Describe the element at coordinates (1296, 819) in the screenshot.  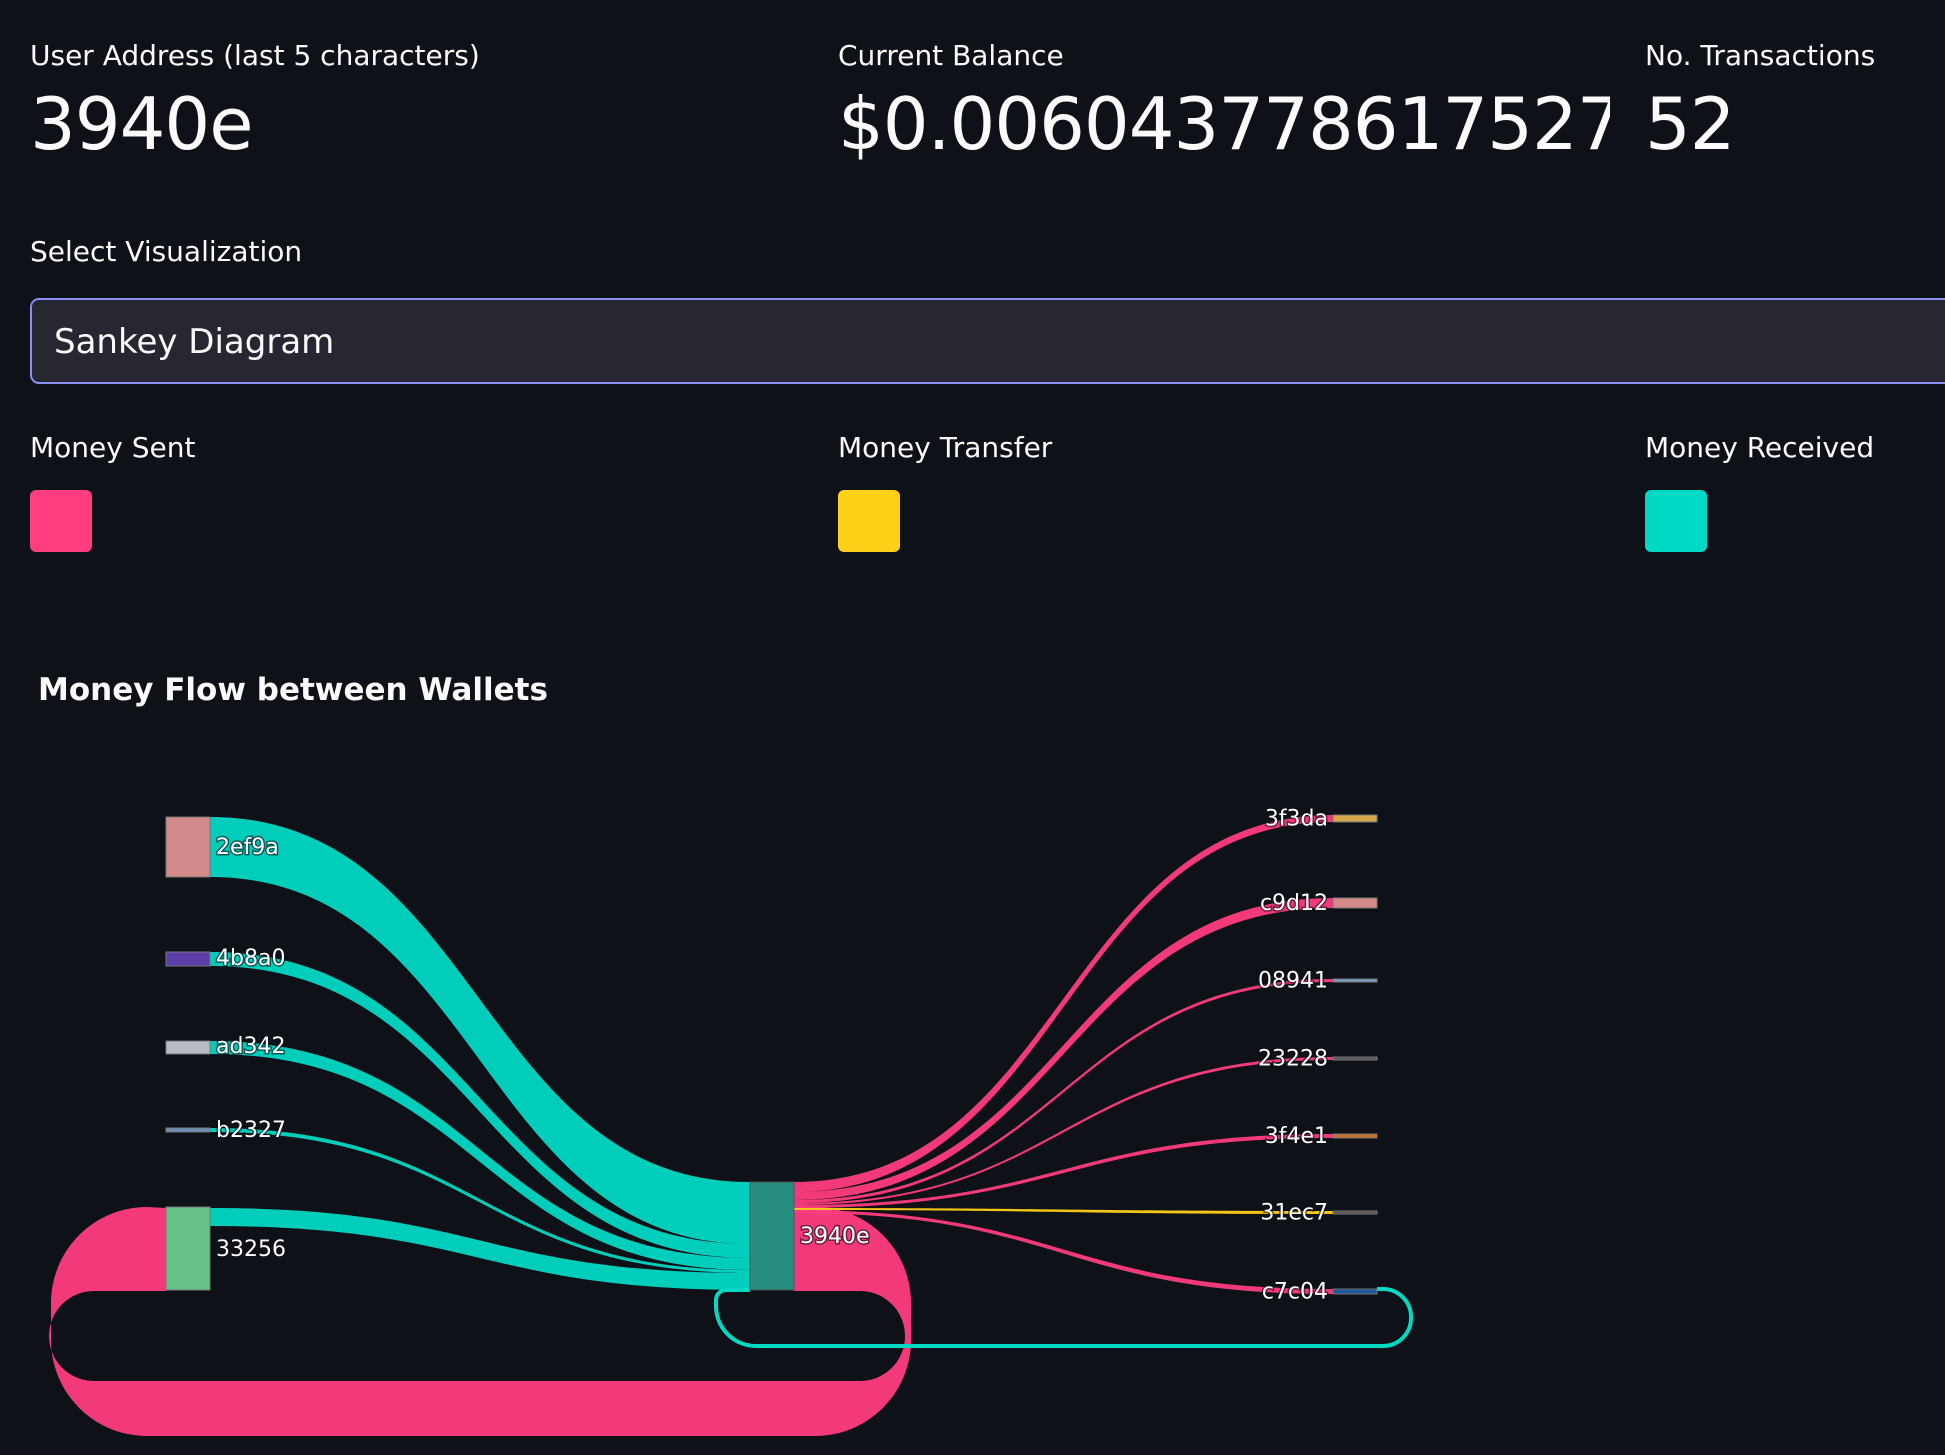
I see `receiver-label: 3f3da` at that location.